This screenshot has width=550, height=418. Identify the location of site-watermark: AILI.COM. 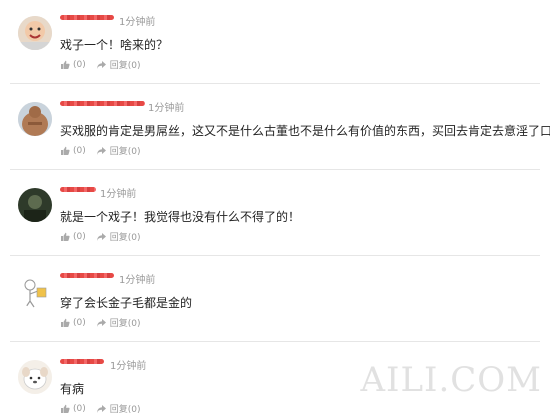
(451, 380).